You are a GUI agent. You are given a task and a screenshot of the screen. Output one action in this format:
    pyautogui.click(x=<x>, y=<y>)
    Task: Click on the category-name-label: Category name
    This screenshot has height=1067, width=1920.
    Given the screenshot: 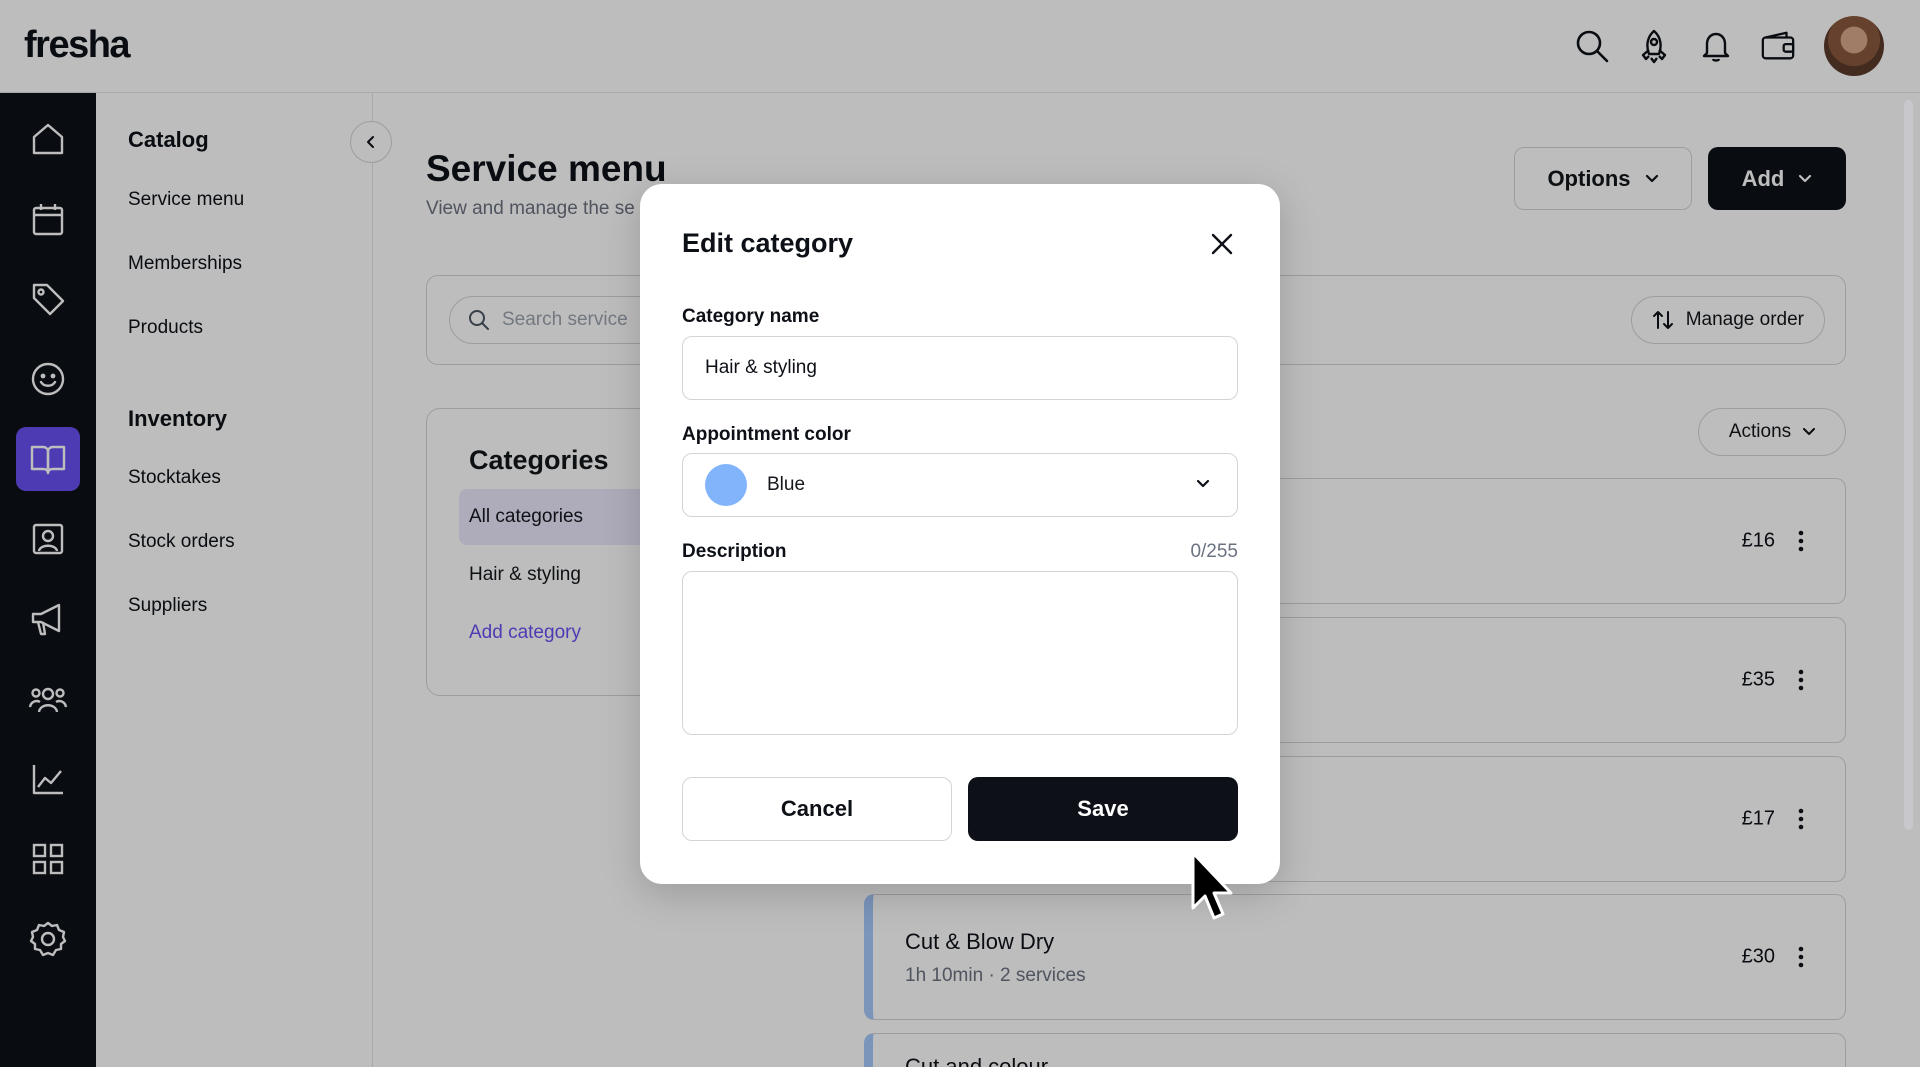 What is the action you would take?
    pyautogui.click(x=751, y=316)
    